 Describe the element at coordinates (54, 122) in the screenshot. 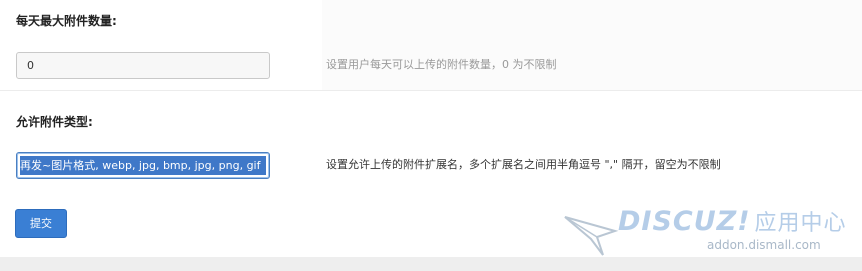

I see `allowed-types-label: 允许附件类型:` at that location.